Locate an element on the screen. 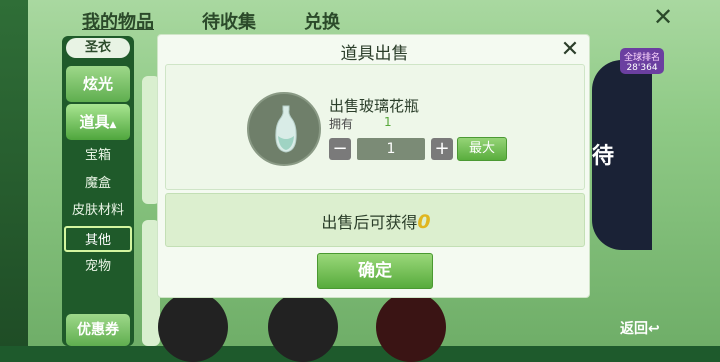 This screenshot has width=720, height=362. rank-badge: 全球排名 28'364 is located at coordinates (642, 61).